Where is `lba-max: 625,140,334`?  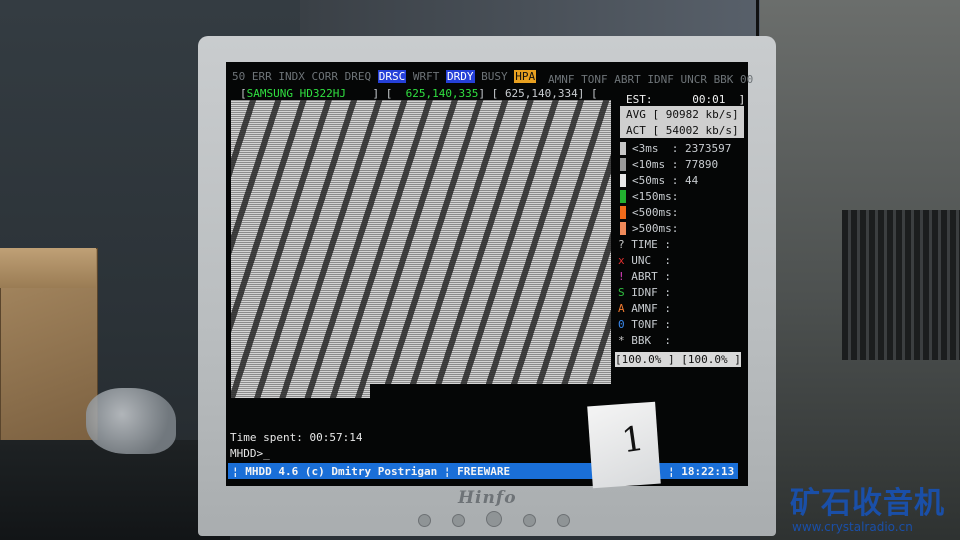
lba-max: 625,140,334 is located at coordinates (541, 93).